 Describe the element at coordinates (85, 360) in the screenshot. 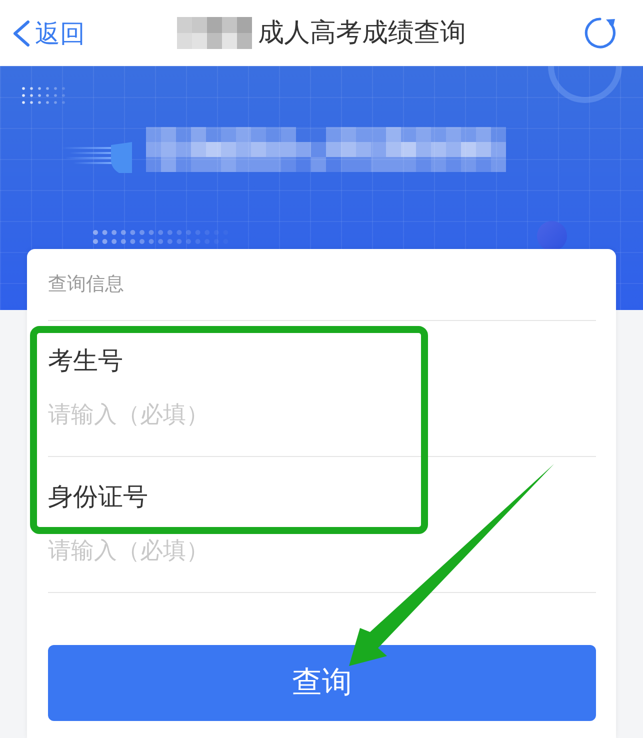

I see `field-label: 考生号` at that location.